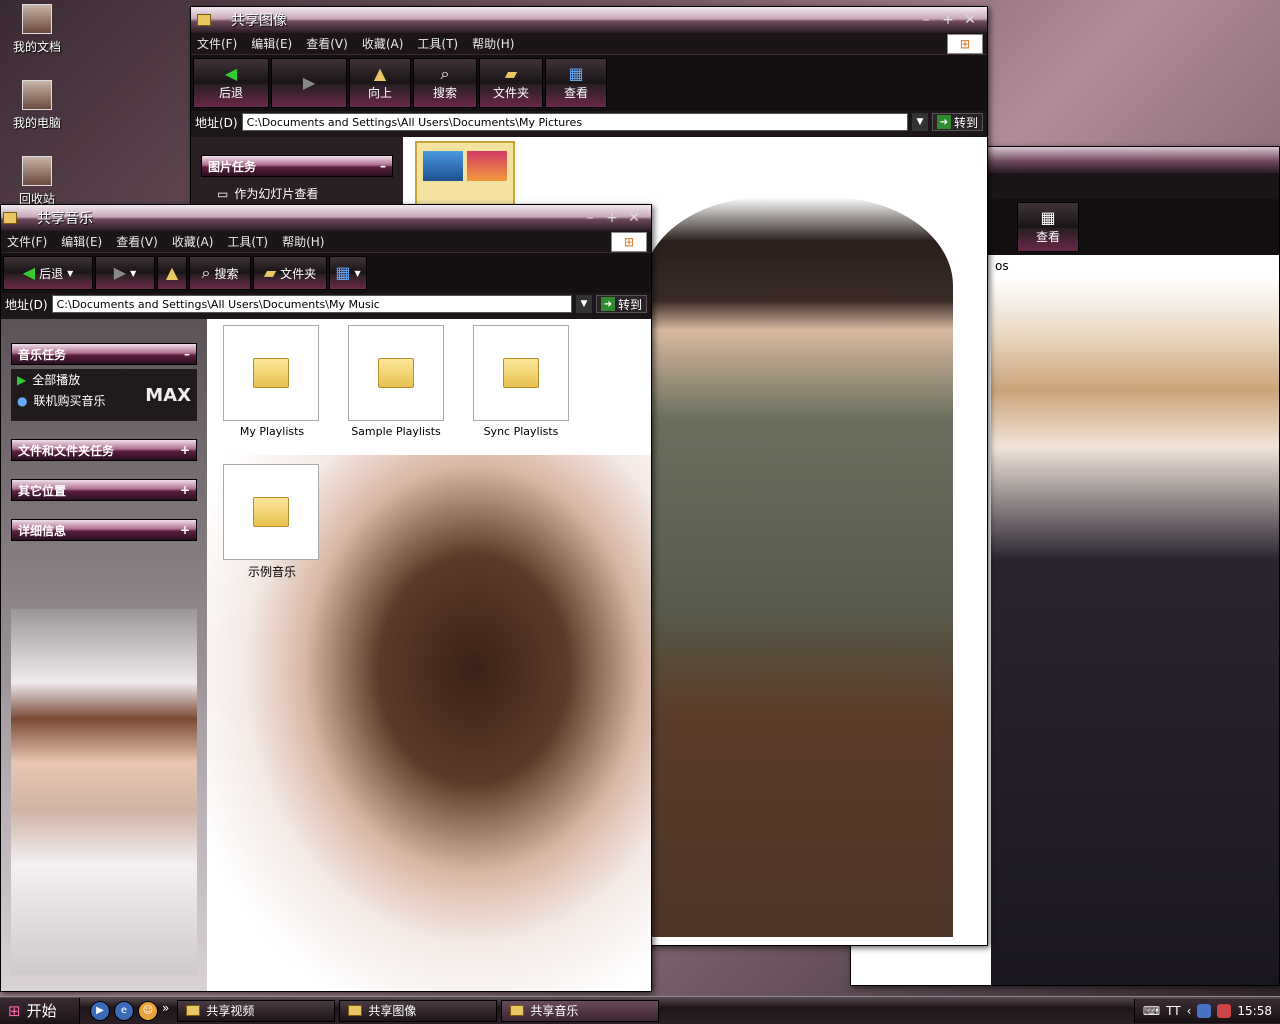 The height and width of the screenshot is (1024, 1280). What do you see at coordinates (1048, 227) in the screenshot?
I see `video-views-button: ▦ 查看` at bounding box center [1048, 227].